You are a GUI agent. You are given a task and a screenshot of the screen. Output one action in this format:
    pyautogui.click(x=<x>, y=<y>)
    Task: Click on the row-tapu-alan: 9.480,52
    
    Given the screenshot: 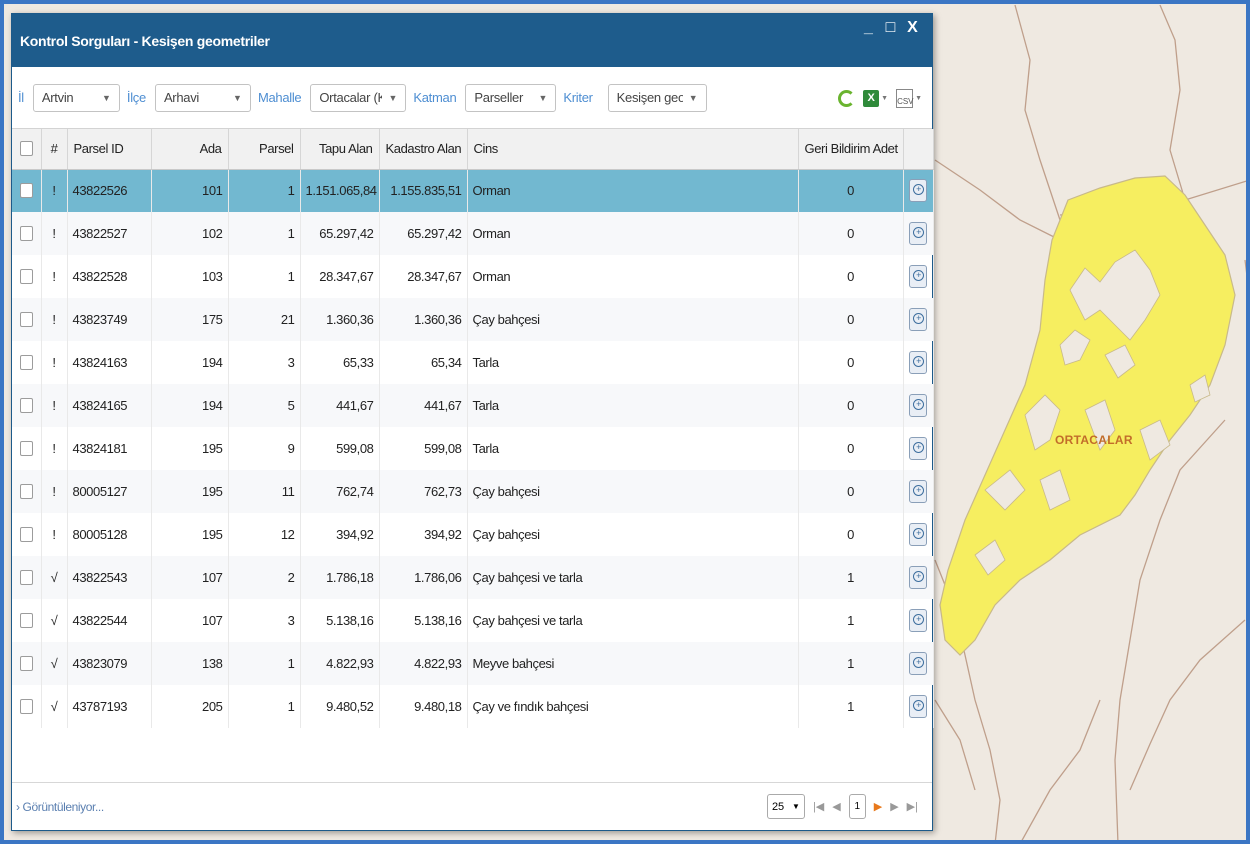 What is the action you would take?
    pyautogui.click(x=340, y=706)
    